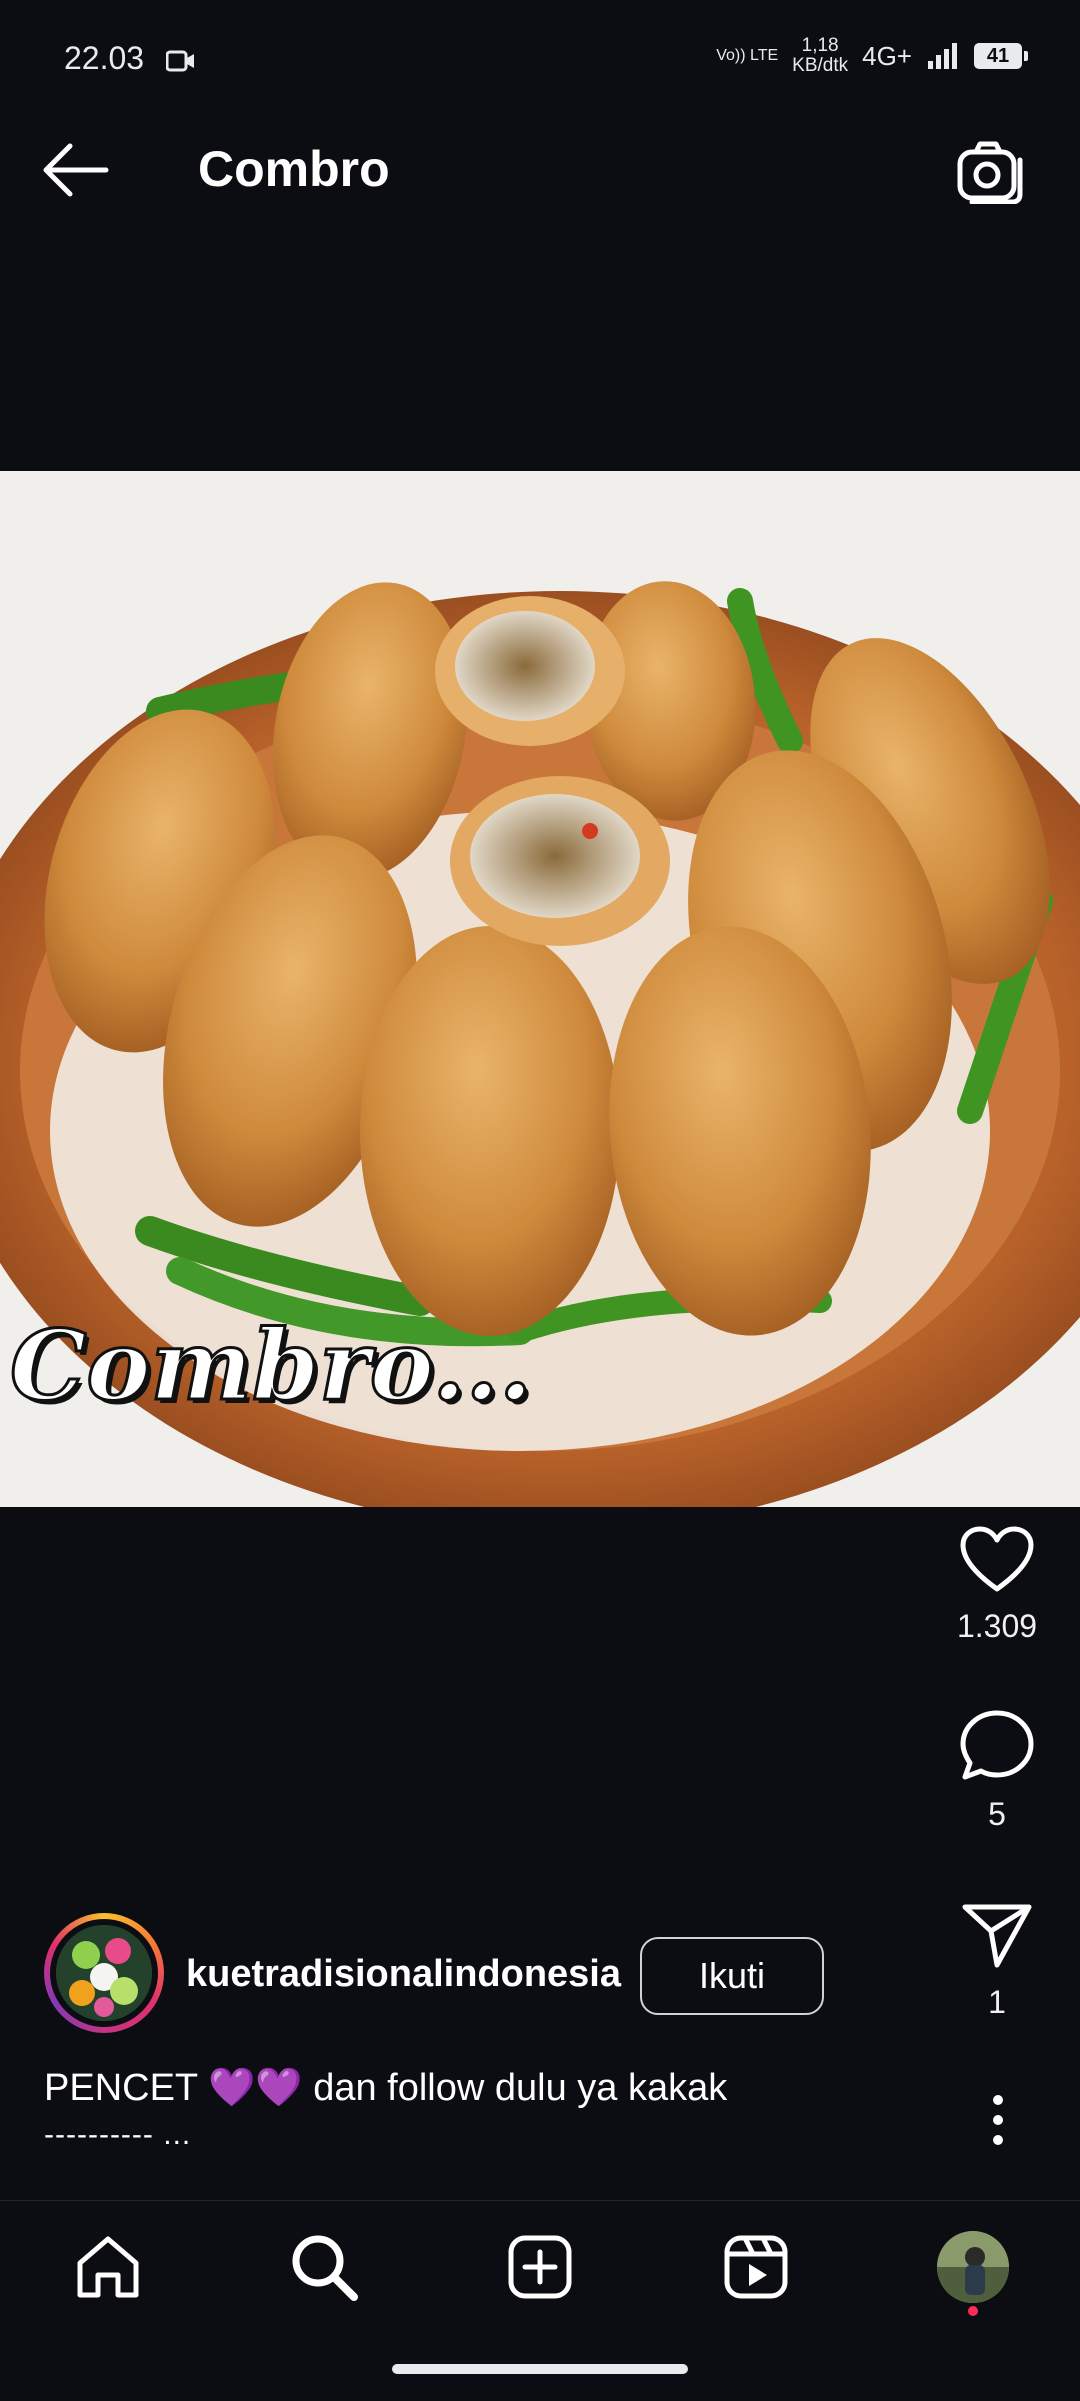 The width and height of the screenshot is (1080, 2401). I want to click on nav-profile, so click(973, 2267).